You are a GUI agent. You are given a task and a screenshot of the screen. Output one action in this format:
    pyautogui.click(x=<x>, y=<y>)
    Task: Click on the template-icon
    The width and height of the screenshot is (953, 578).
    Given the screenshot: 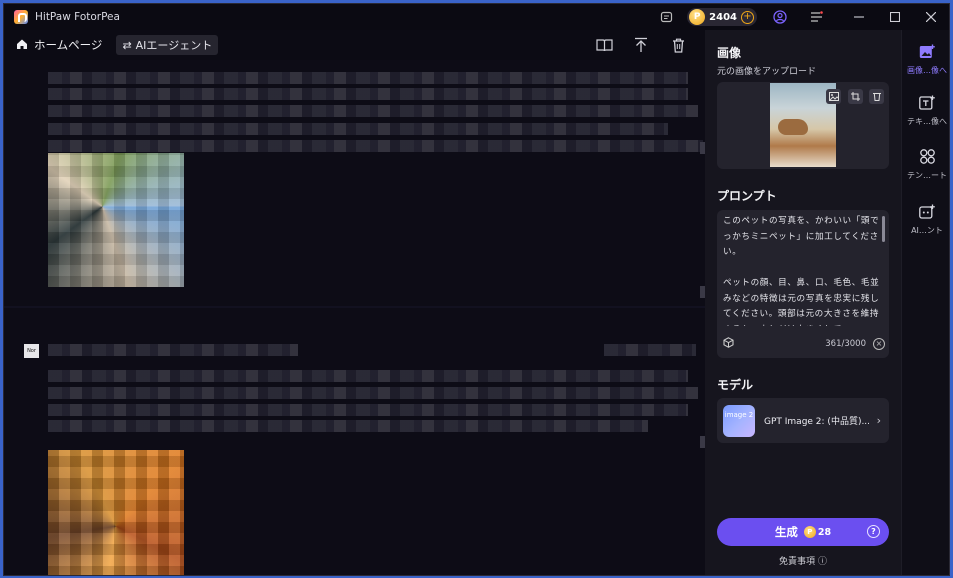 What is the action you would take?
    pyautogui.click(x=927, y=157)
    